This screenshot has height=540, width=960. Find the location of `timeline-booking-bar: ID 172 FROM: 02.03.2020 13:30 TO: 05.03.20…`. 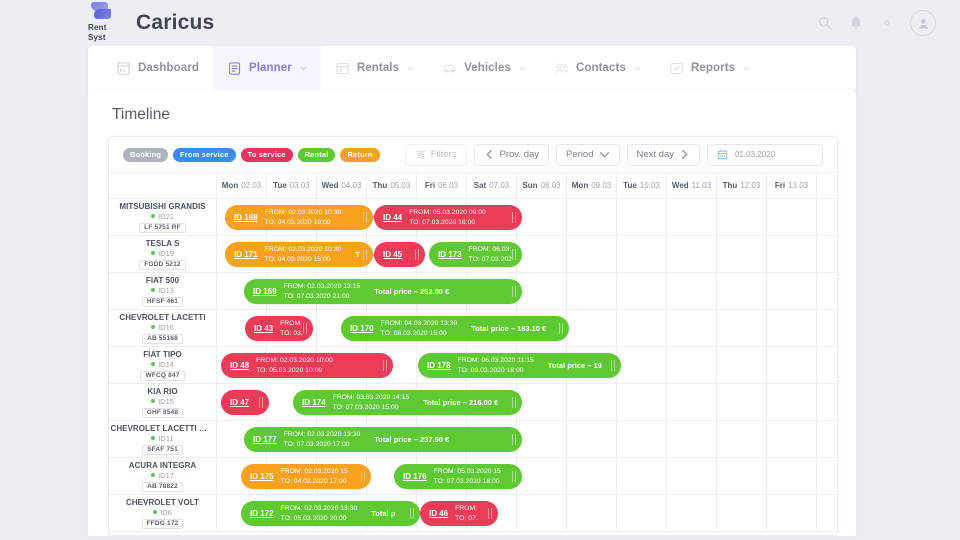

timeline-booking-bar: ID 172 FROM: 02.03.2020 13:30 TO: 05.03.20… is located at coordinates (330, 513).